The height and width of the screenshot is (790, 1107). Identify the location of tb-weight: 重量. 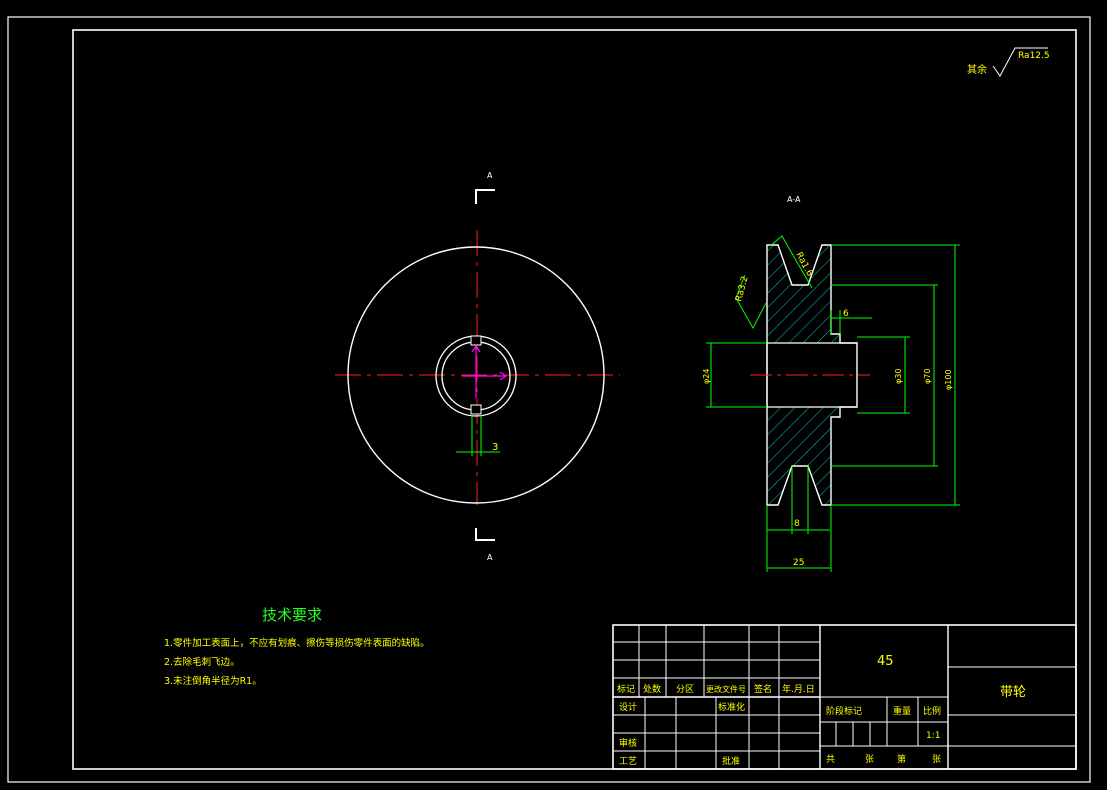
(902, 711).